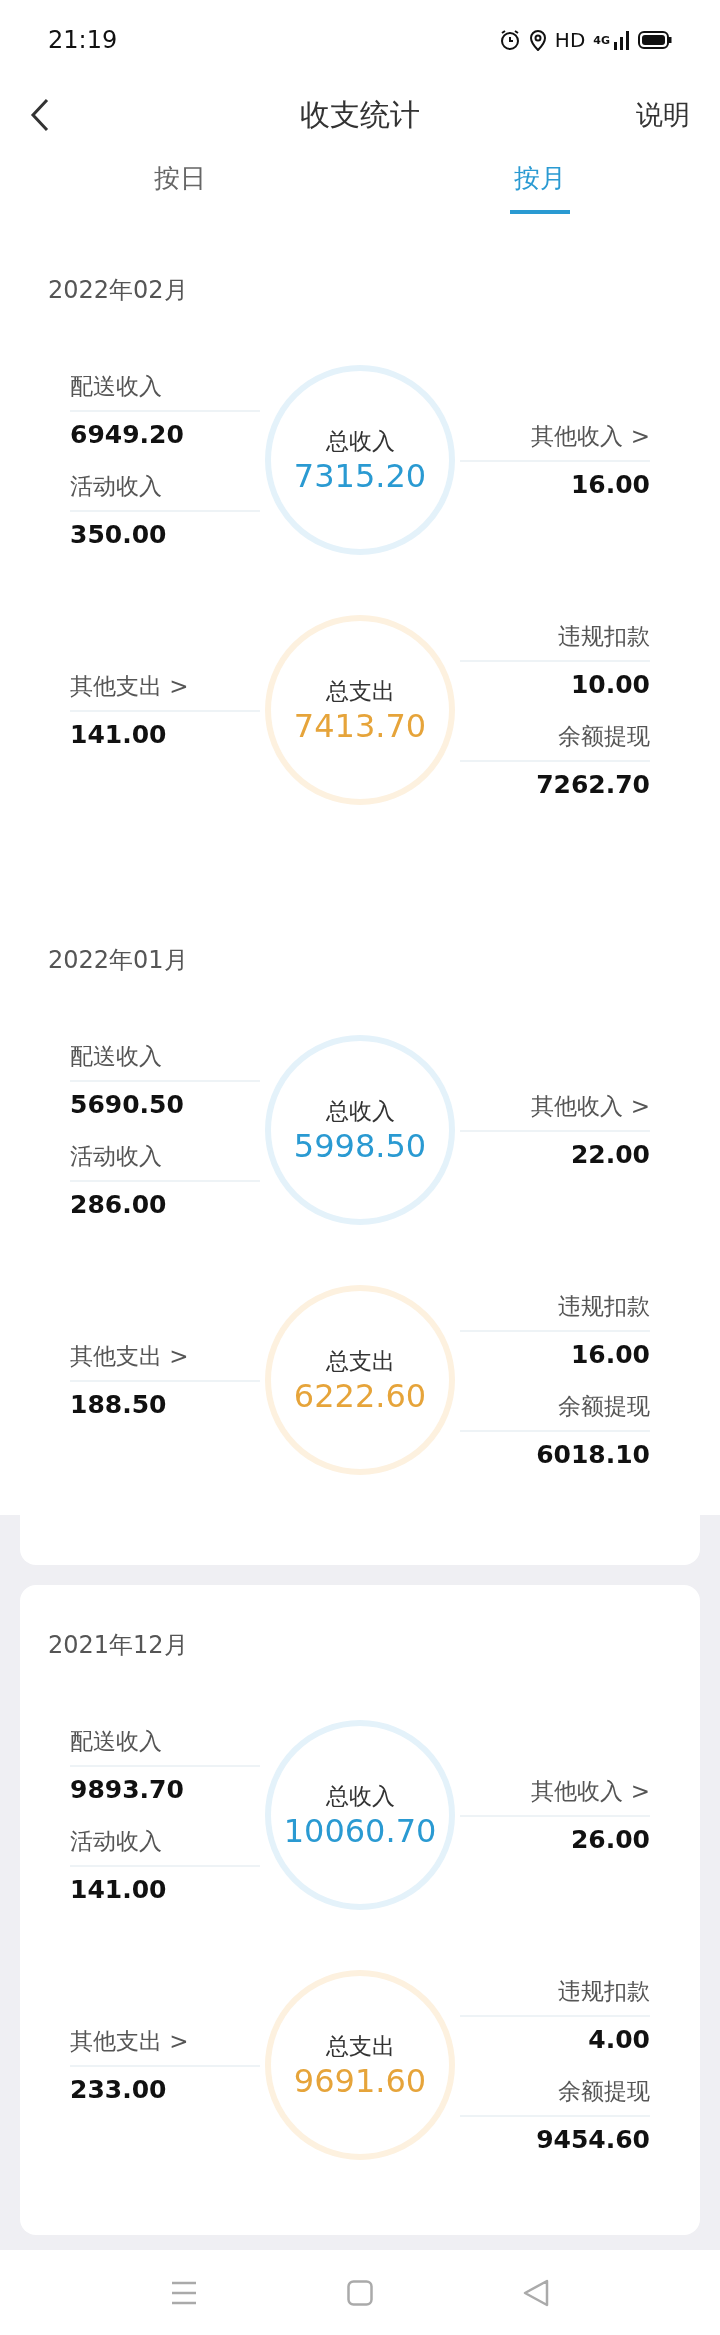  What do you see at coordinates (601, 40) in the screenshot?
I see `network-label: 4G` at bounding box center [601, 40].